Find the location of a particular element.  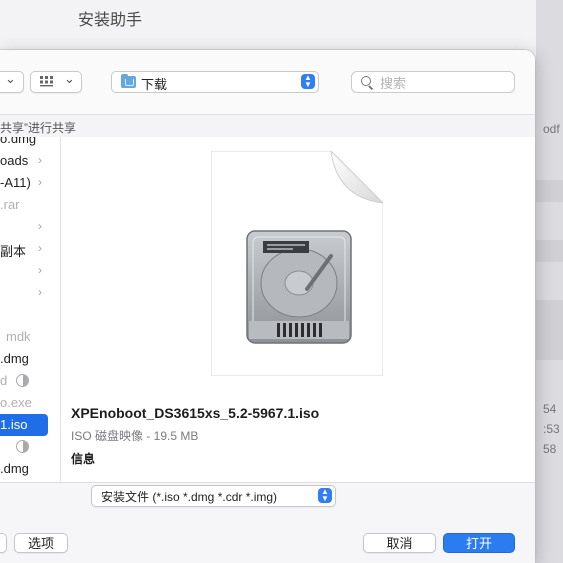

list-item: mdk is located at coordinates (30, 337).